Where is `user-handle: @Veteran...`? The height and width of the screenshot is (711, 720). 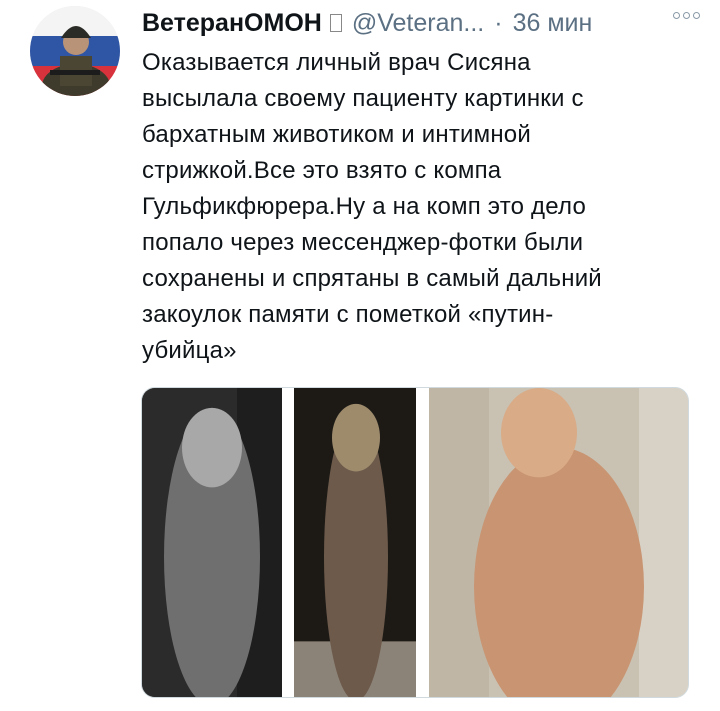 user-handle: @Veteran... is located at coordinates (418, 23).